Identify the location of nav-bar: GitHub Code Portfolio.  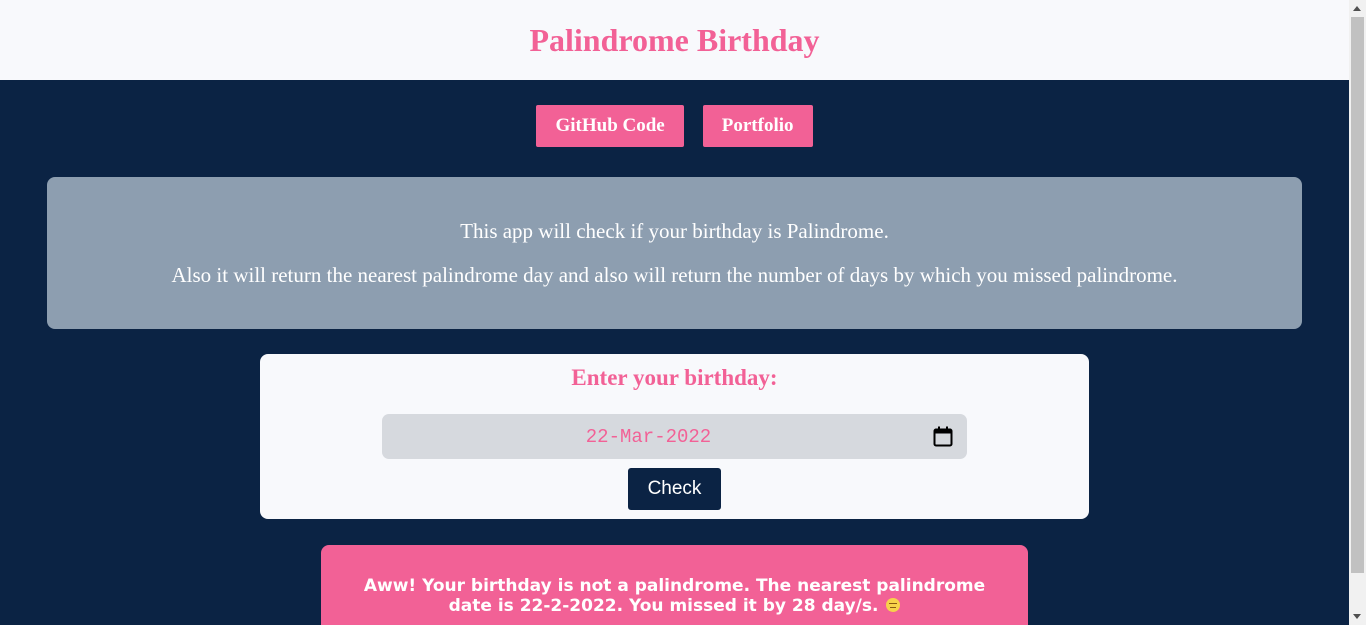
(674, 126).